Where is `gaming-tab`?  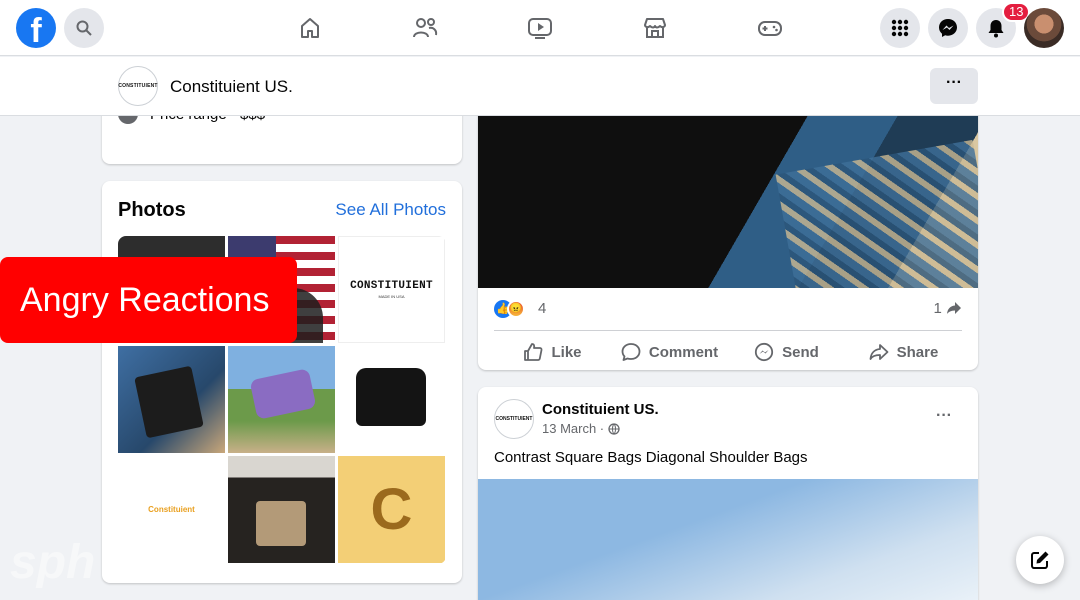
gaming-tab is located at coordinates (770, 28).